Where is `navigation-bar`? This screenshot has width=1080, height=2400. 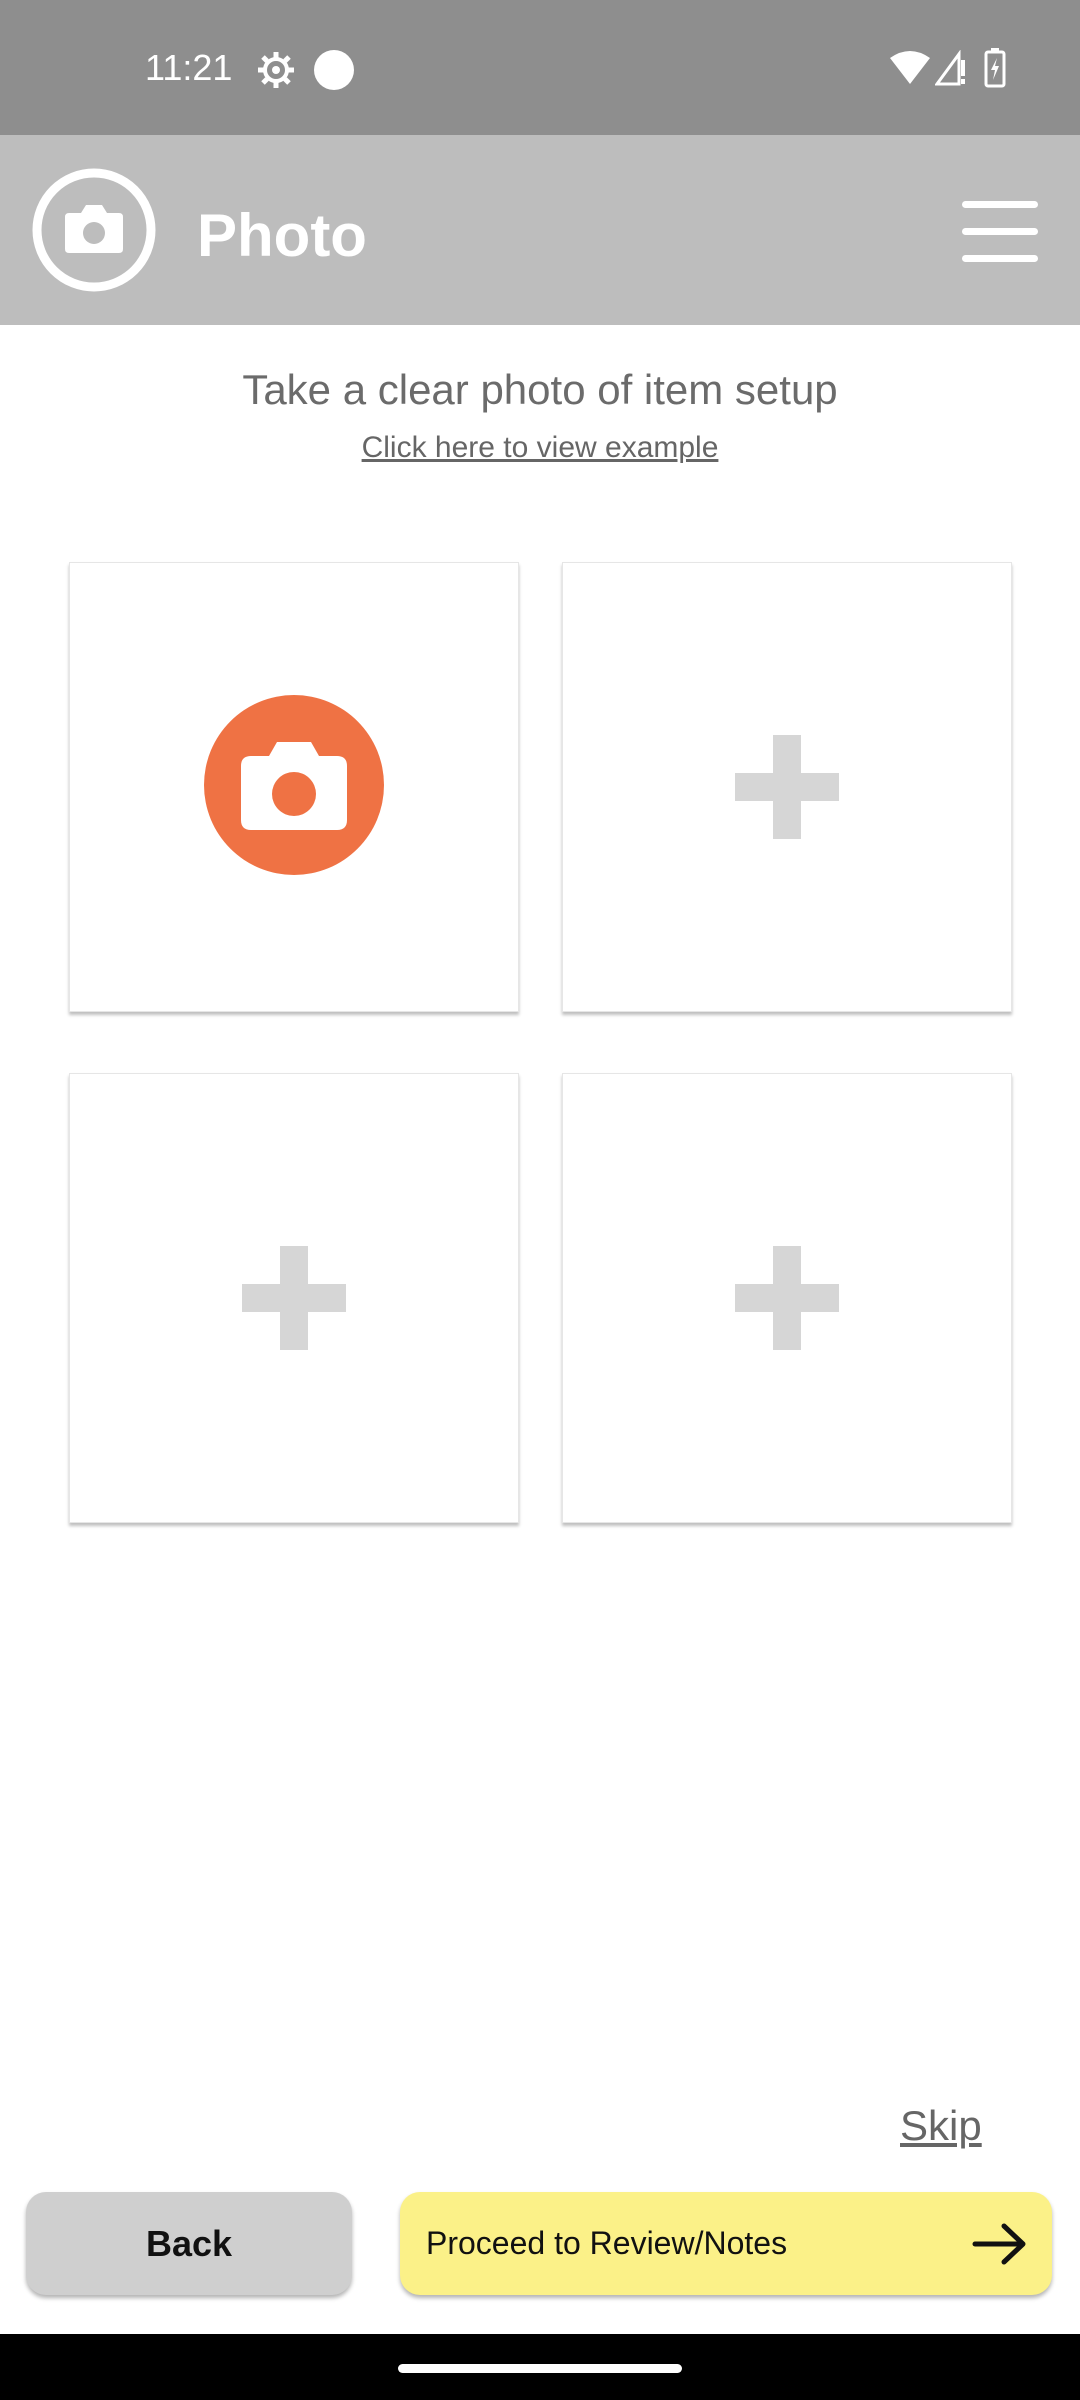
navigation-bar is located at coordinates (540, 2367).